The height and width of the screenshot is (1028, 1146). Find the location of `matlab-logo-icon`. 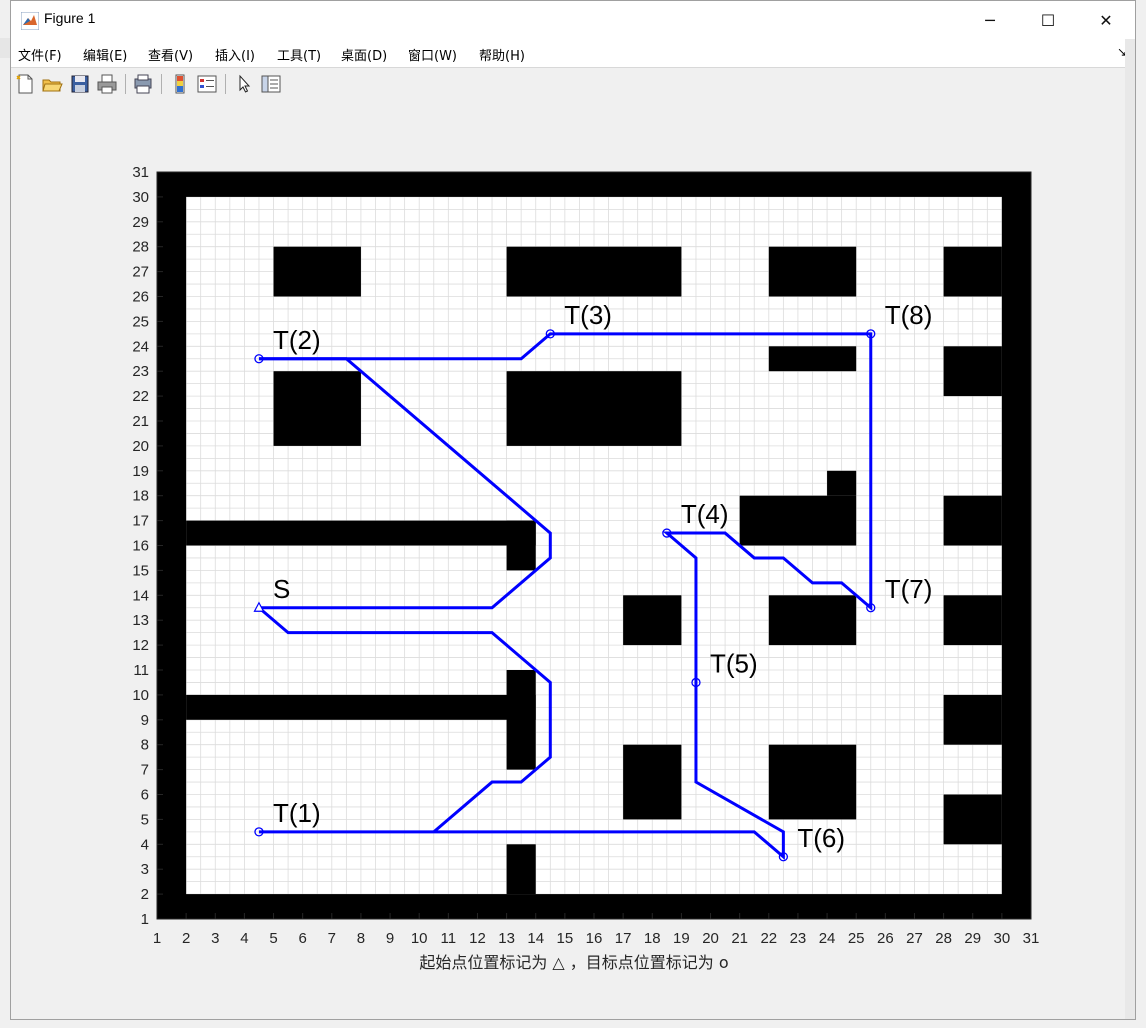

matlab-logo-icon is located at coordinates (30, 21).